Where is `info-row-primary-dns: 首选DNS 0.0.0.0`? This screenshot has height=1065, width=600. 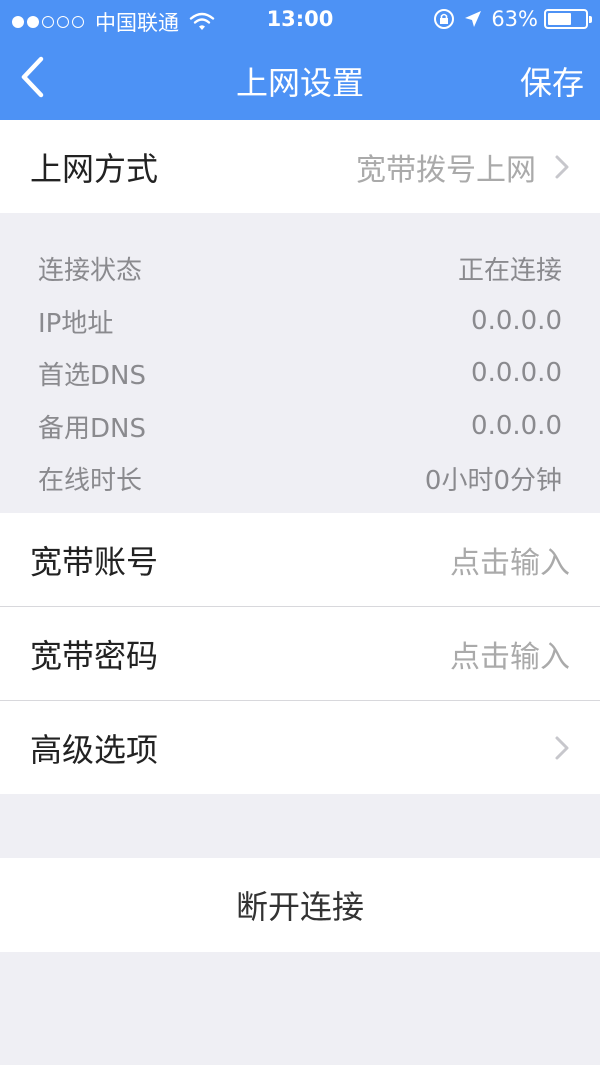
info-row-primary-dns: 首选DNS 0.0.0.0 is located at coordinates (300, 373).